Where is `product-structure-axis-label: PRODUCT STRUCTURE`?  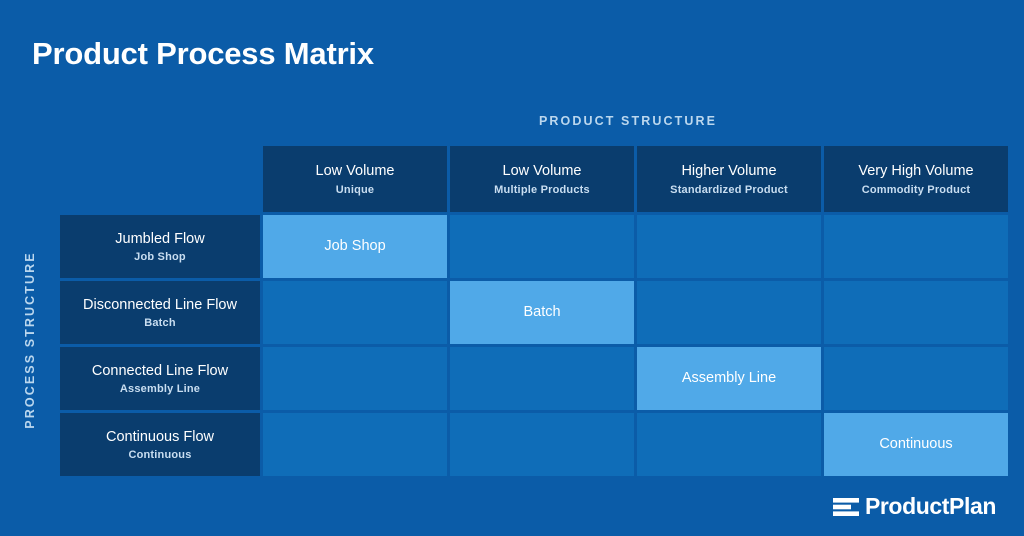 product-structure-axis-label: PRODUCT STRUCTURE is located at coordinates (628, 121).